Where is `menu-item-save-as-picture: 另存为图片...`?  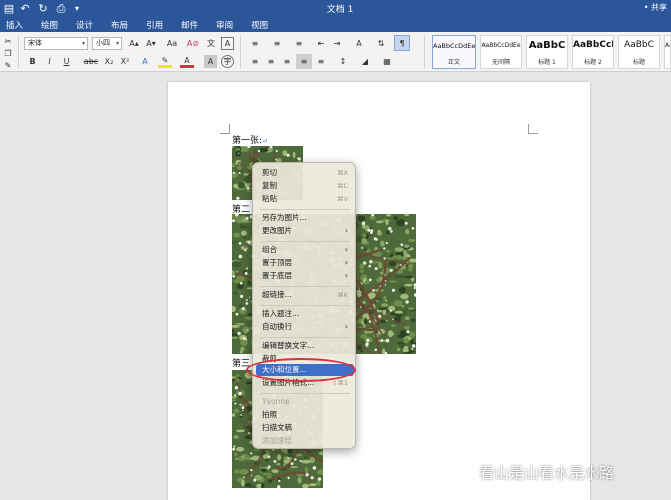
menu-item-save-as-picture: 另存为图片... is located at coordinates (305, 218).